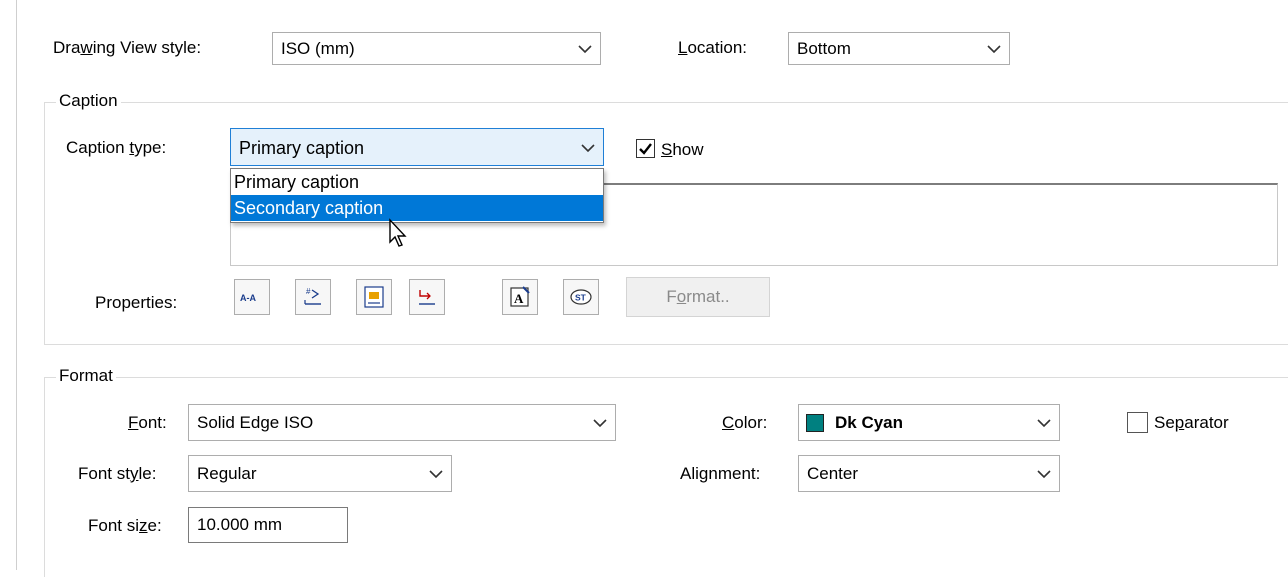 The image size is (1288, 577). I want to click on show-checkbox, so click(645, 148).